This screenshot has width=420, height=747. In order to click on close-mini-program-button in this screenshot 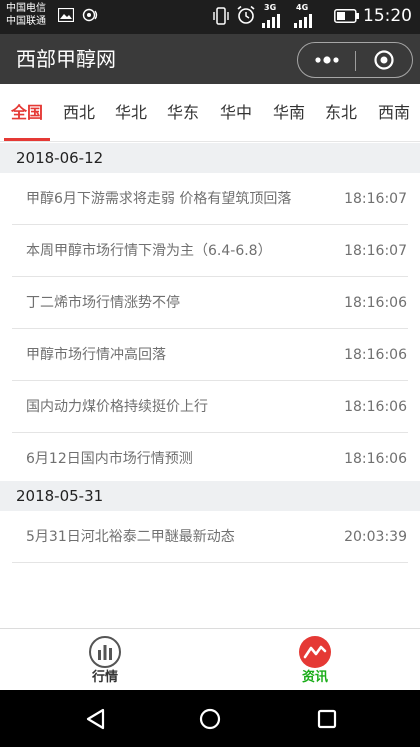, I will do `click(384, 60)`.